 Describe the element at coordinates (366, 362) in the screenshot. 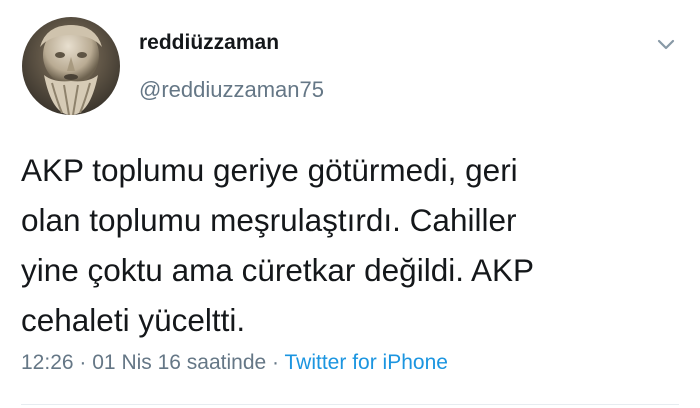

I see `tweet-source-link: Twitter for iPhone` at that location.